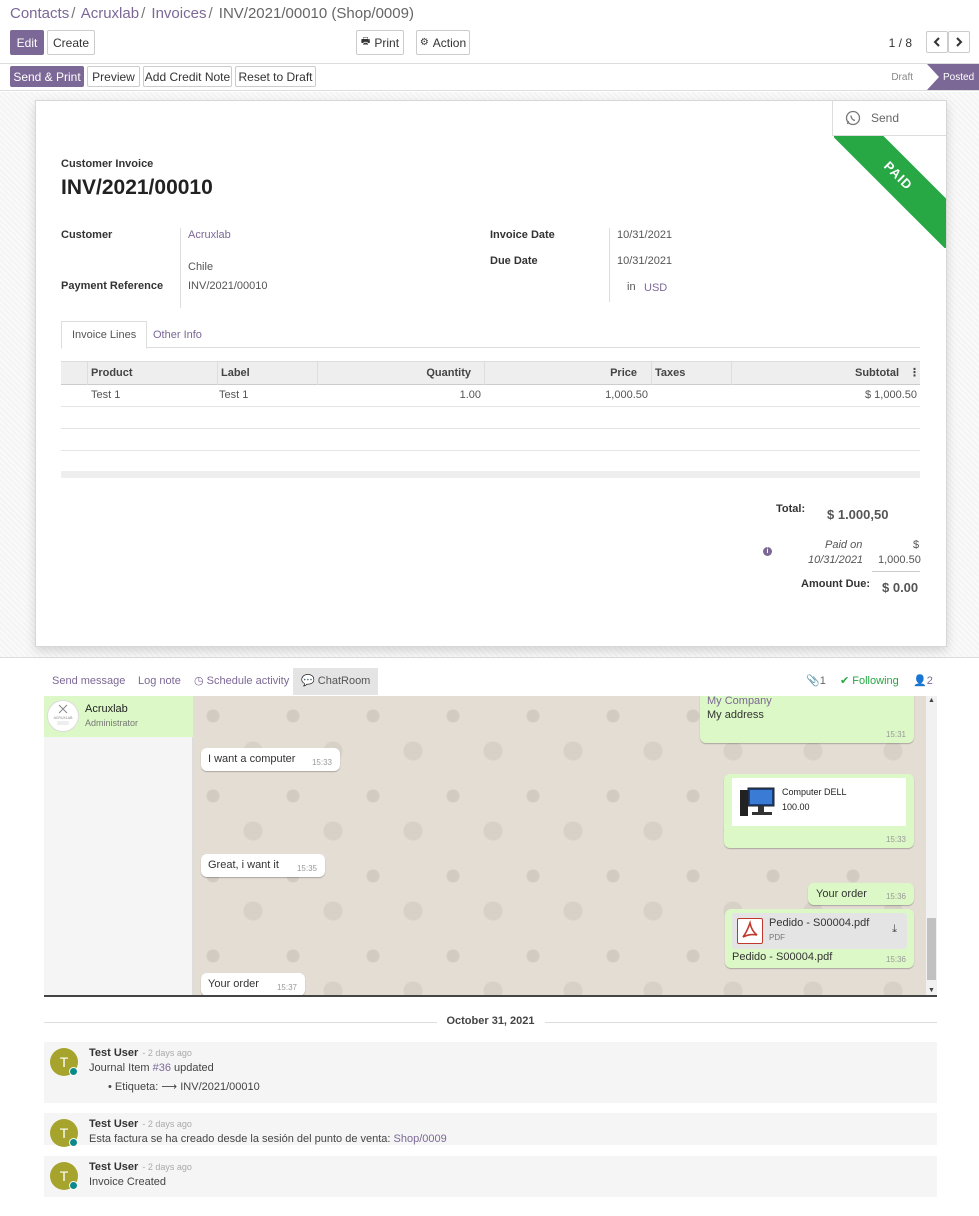  What do you see at coordinates (813, 681) in the screenshot?
I see `paperclip-icon: 📎` at bounding box center [813, 681].